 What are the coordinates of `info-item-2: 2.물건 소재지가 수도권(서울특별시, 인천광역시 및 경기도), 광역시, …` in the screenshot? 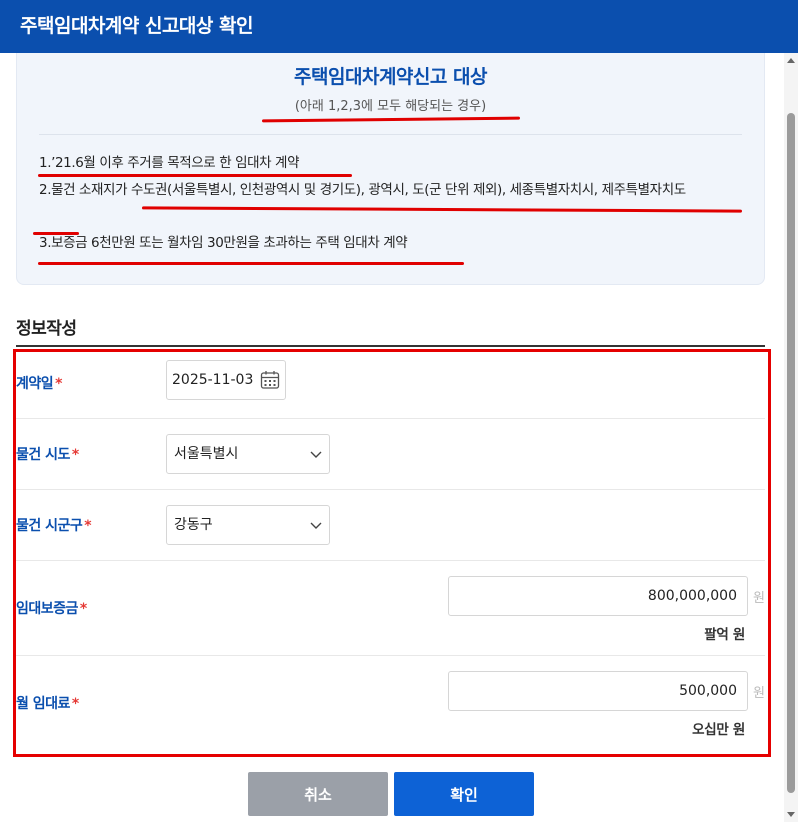 It's located at (362, 190).